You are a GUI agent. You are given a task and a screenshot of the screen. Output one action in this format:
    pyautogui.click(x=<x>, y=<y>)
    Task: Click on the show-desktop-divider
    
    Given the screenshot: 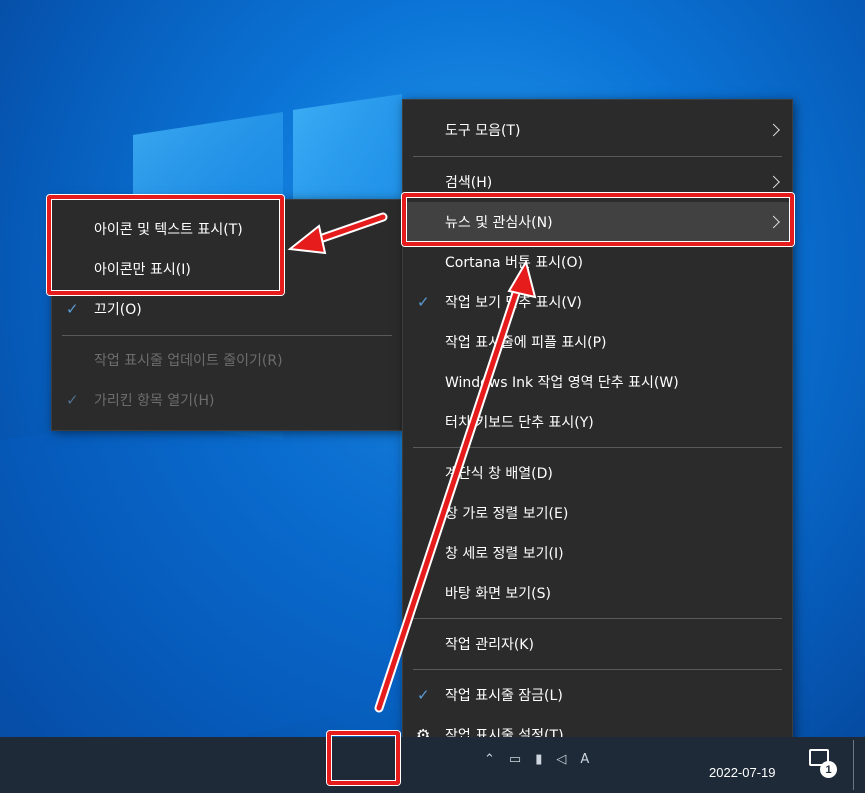 What is the action you would take?
    pyautogui.click(x=853, y=765)
    